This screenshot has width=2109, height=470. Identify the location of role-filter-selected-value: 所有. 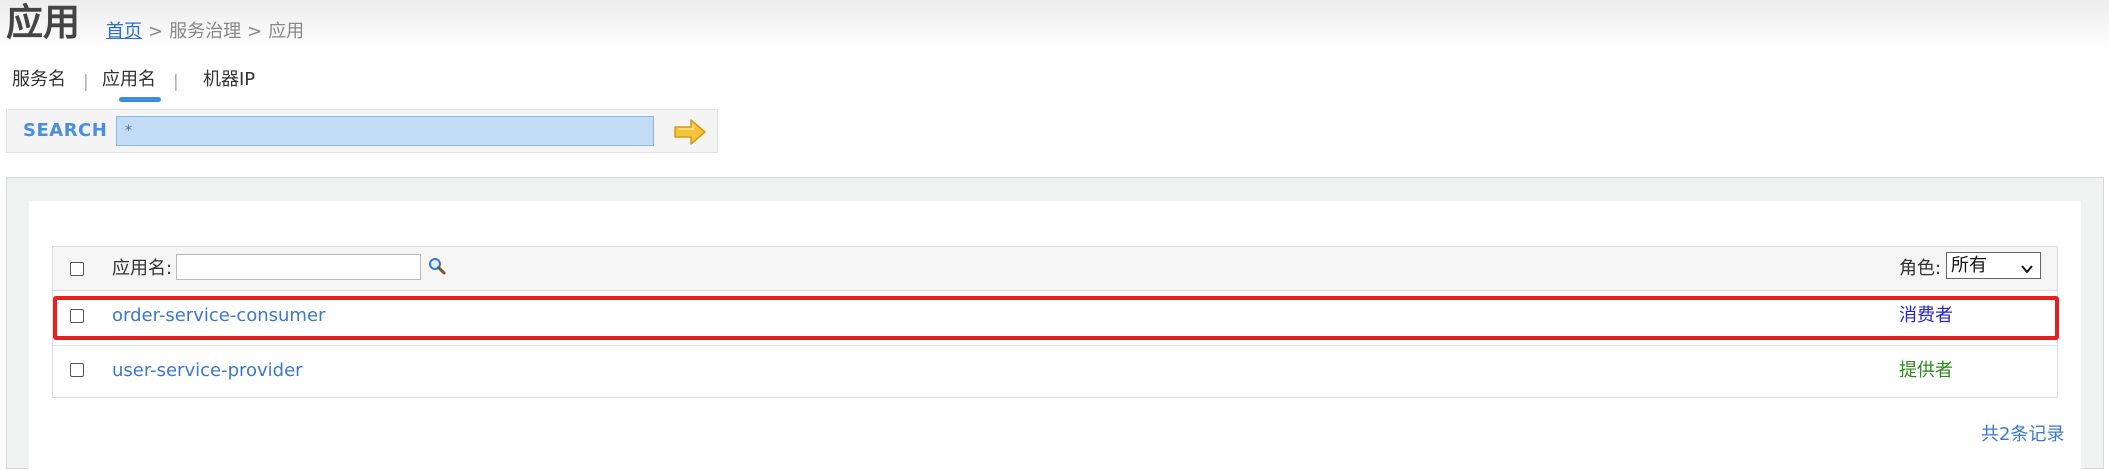
(1969, 265).